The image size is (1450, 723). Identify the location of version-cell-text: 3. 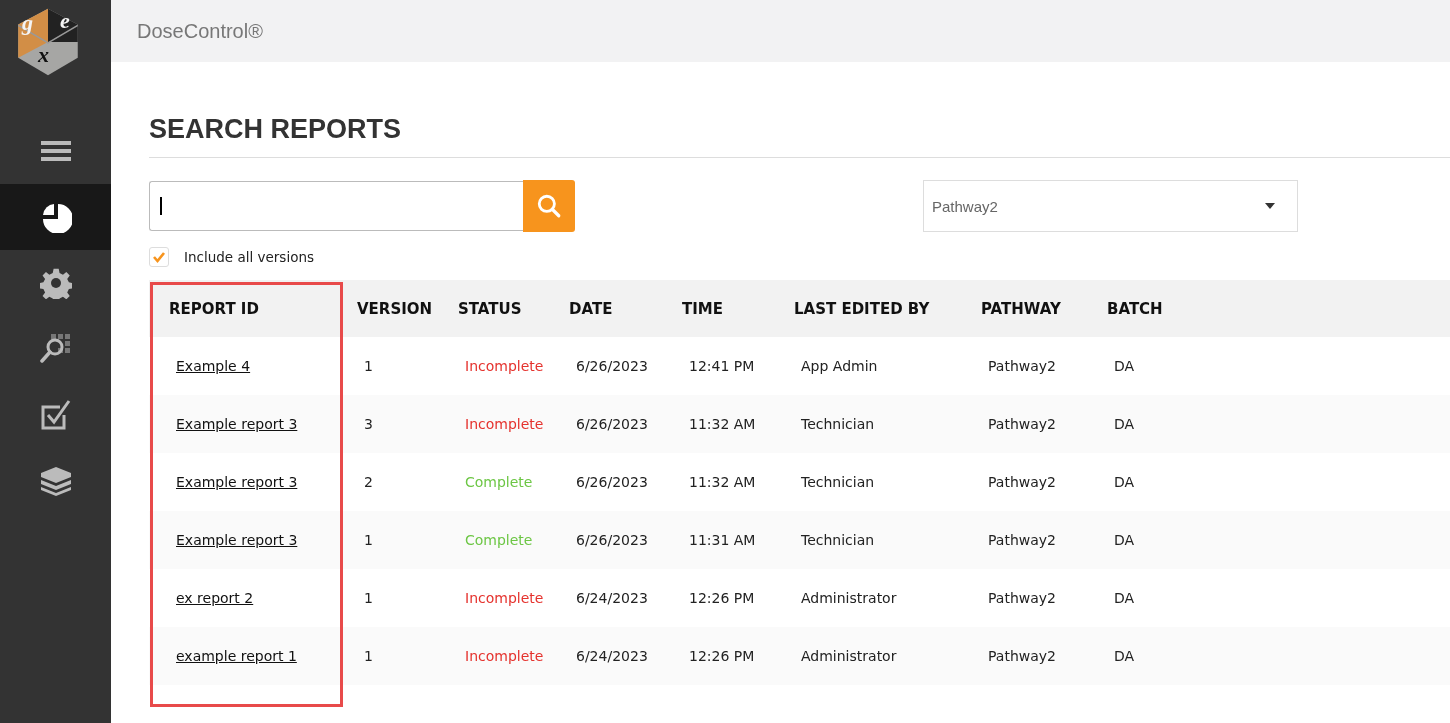
(368, 424).